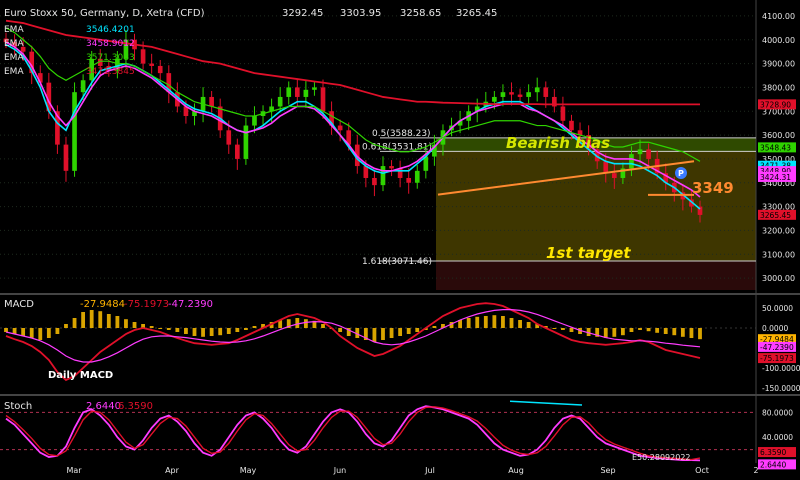 The image size is (800, 480). What do you see at coordinates (19, 304) in the screenshot?
I see `macd-legend-name: MACD` at bounding box center [19, 304].